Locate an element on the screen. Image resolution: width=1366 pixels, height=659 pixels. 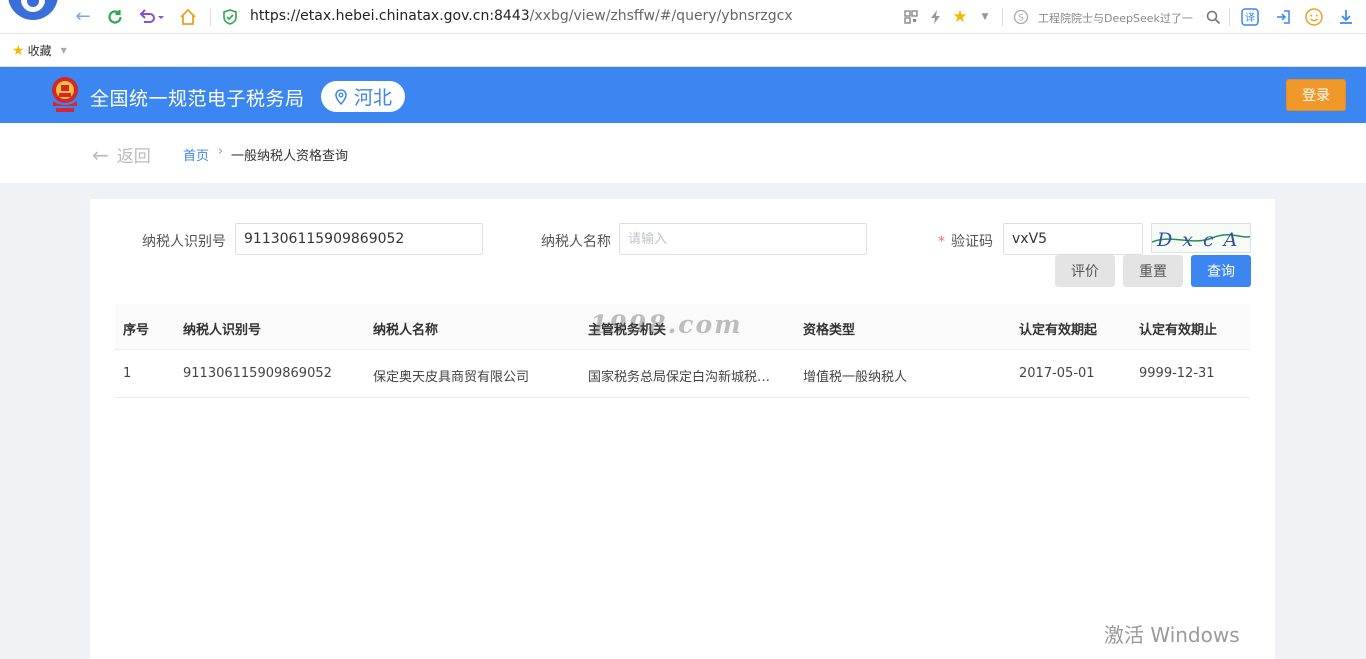
bookmark-bar: ★ 收藏 ▼ is located at coordinates (683, 50).